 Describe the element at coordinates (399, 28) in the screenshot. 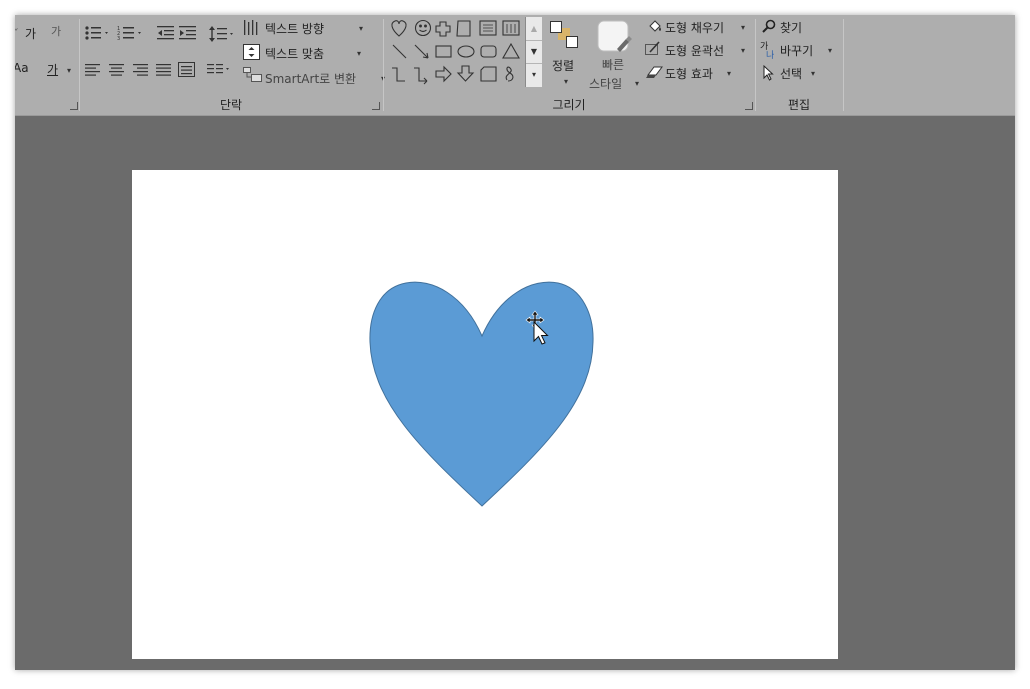

I see `gallery-heart-icon` at that location.